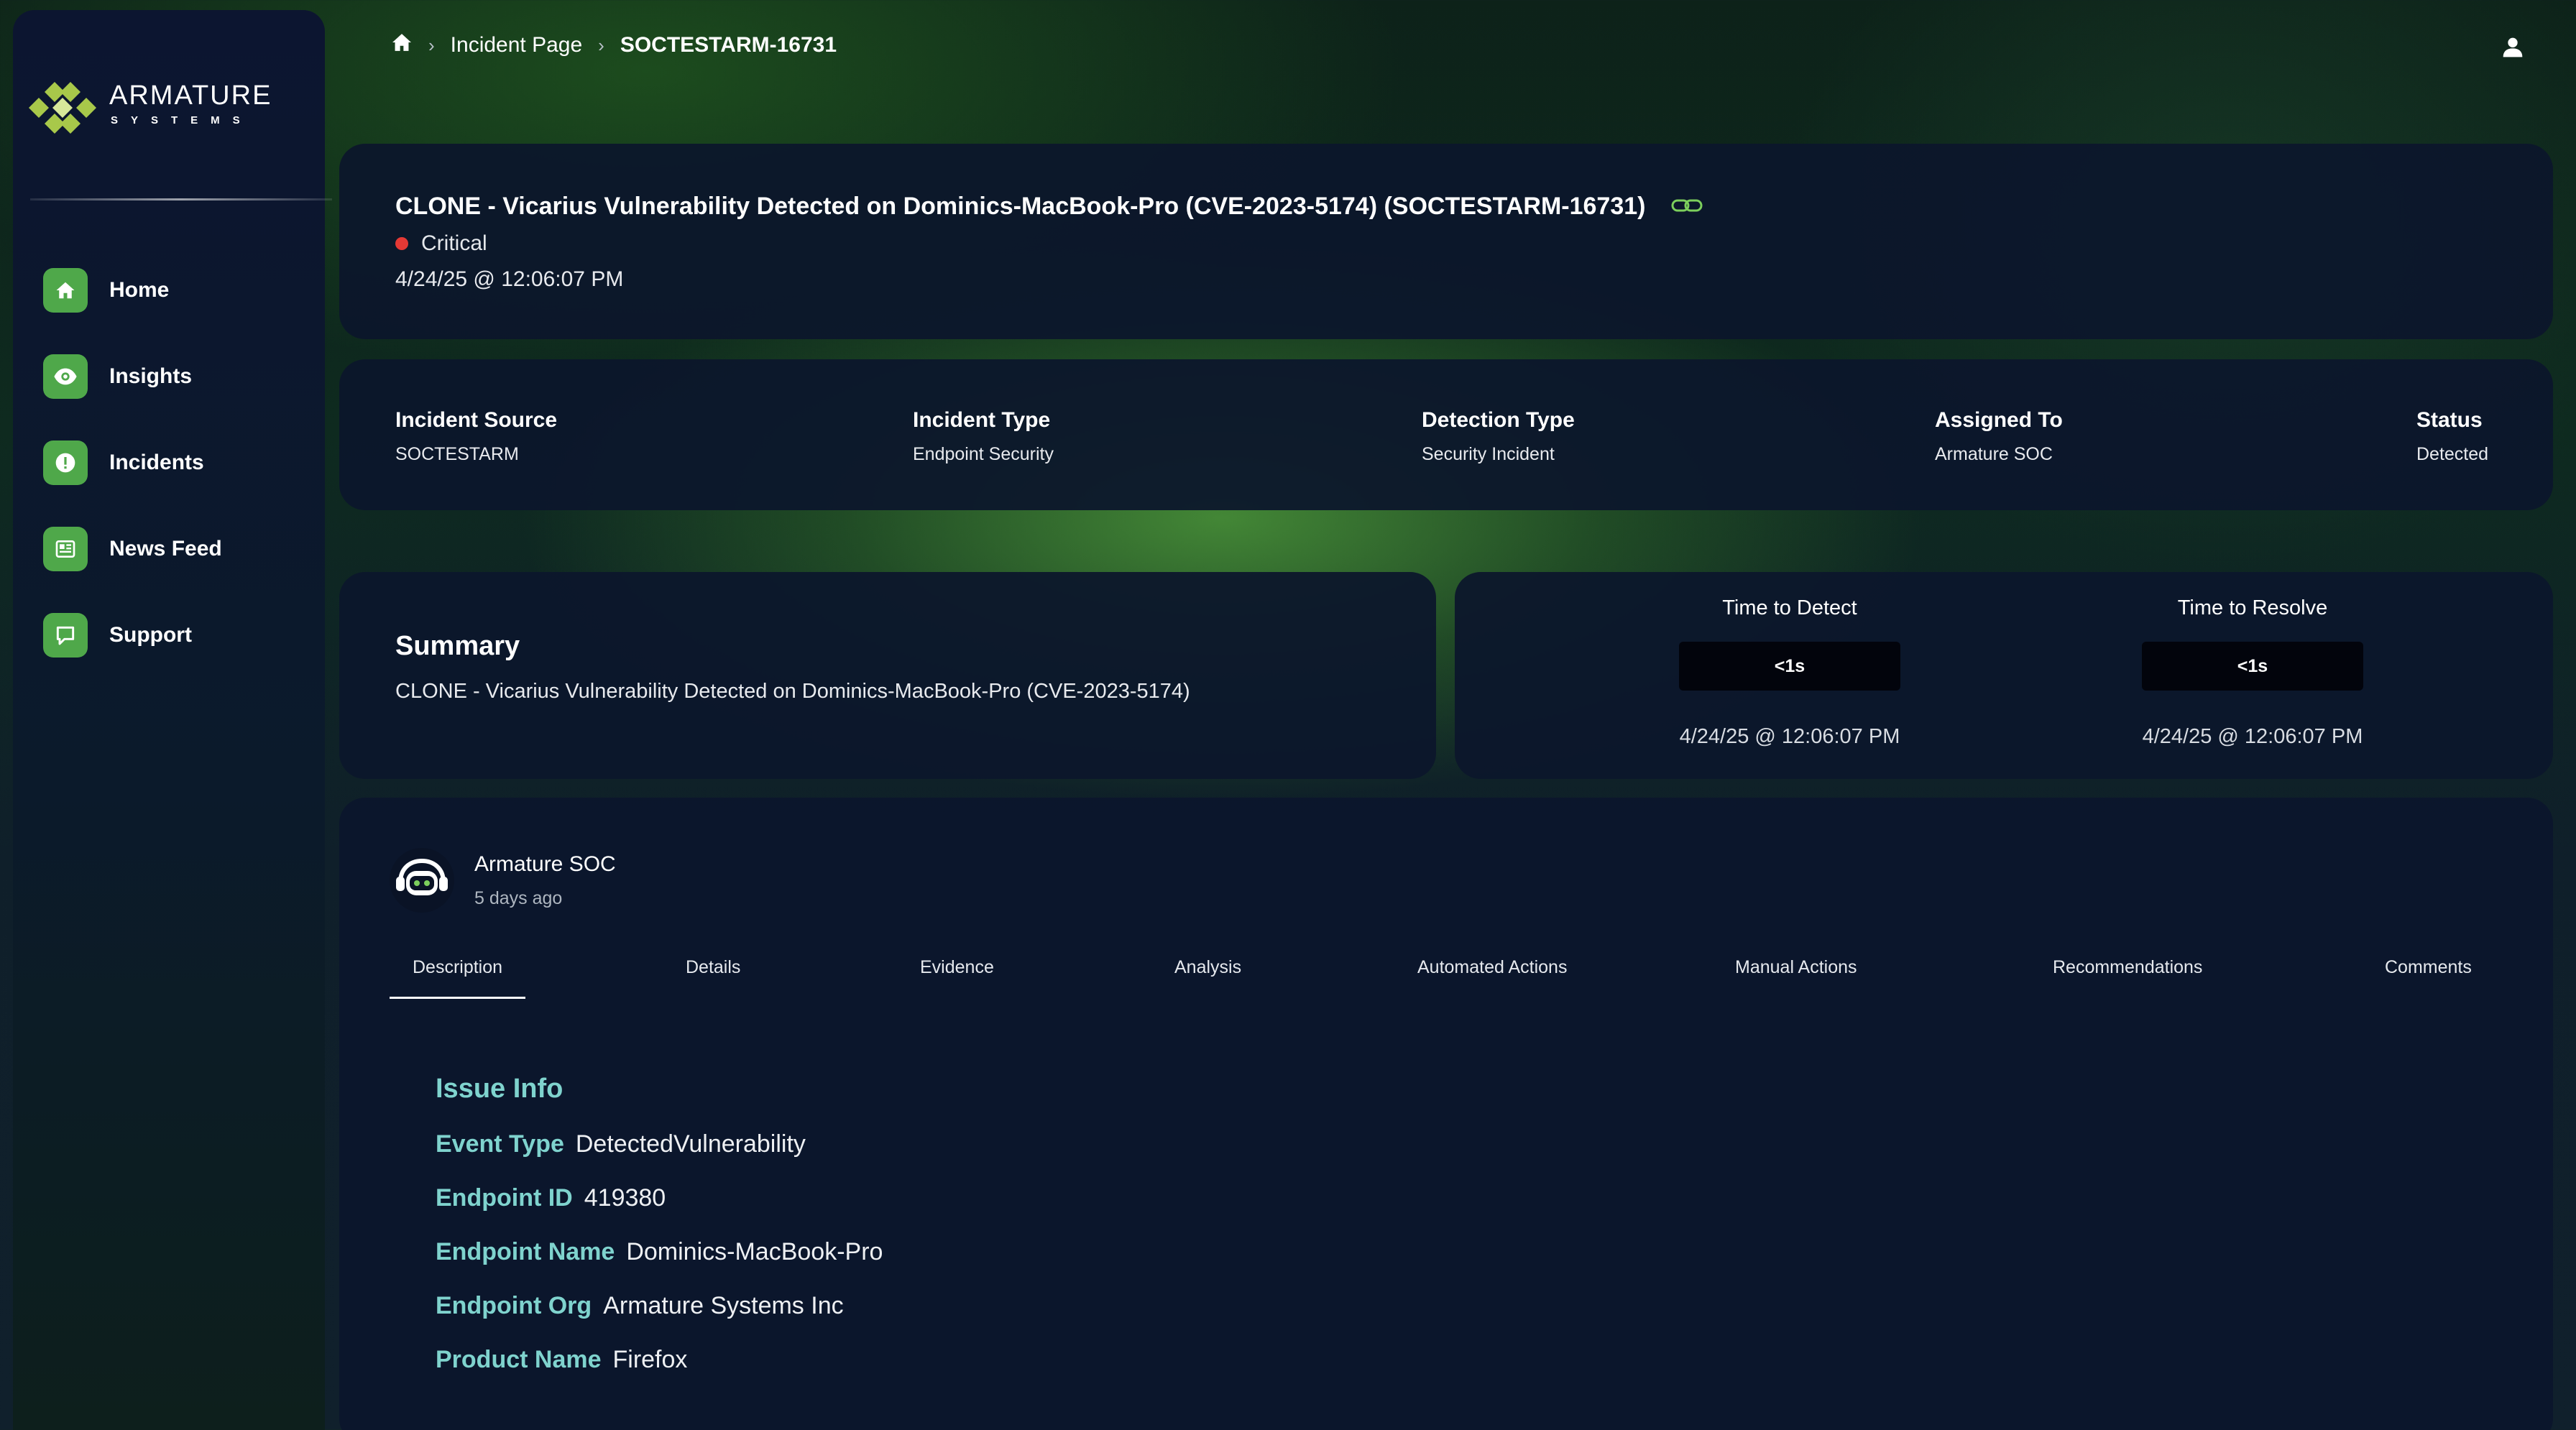  What do you see at coordinates (139, 290) in the screenshot?
I see `sidebar-item-label: Home` at bounding box center [139, 290].